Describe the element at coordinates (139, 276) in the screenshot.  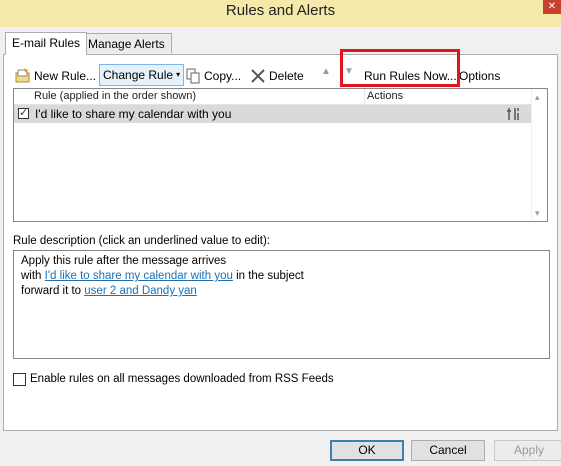
I see `subject-words-link: I'd like to share my calendar with you` at that location.